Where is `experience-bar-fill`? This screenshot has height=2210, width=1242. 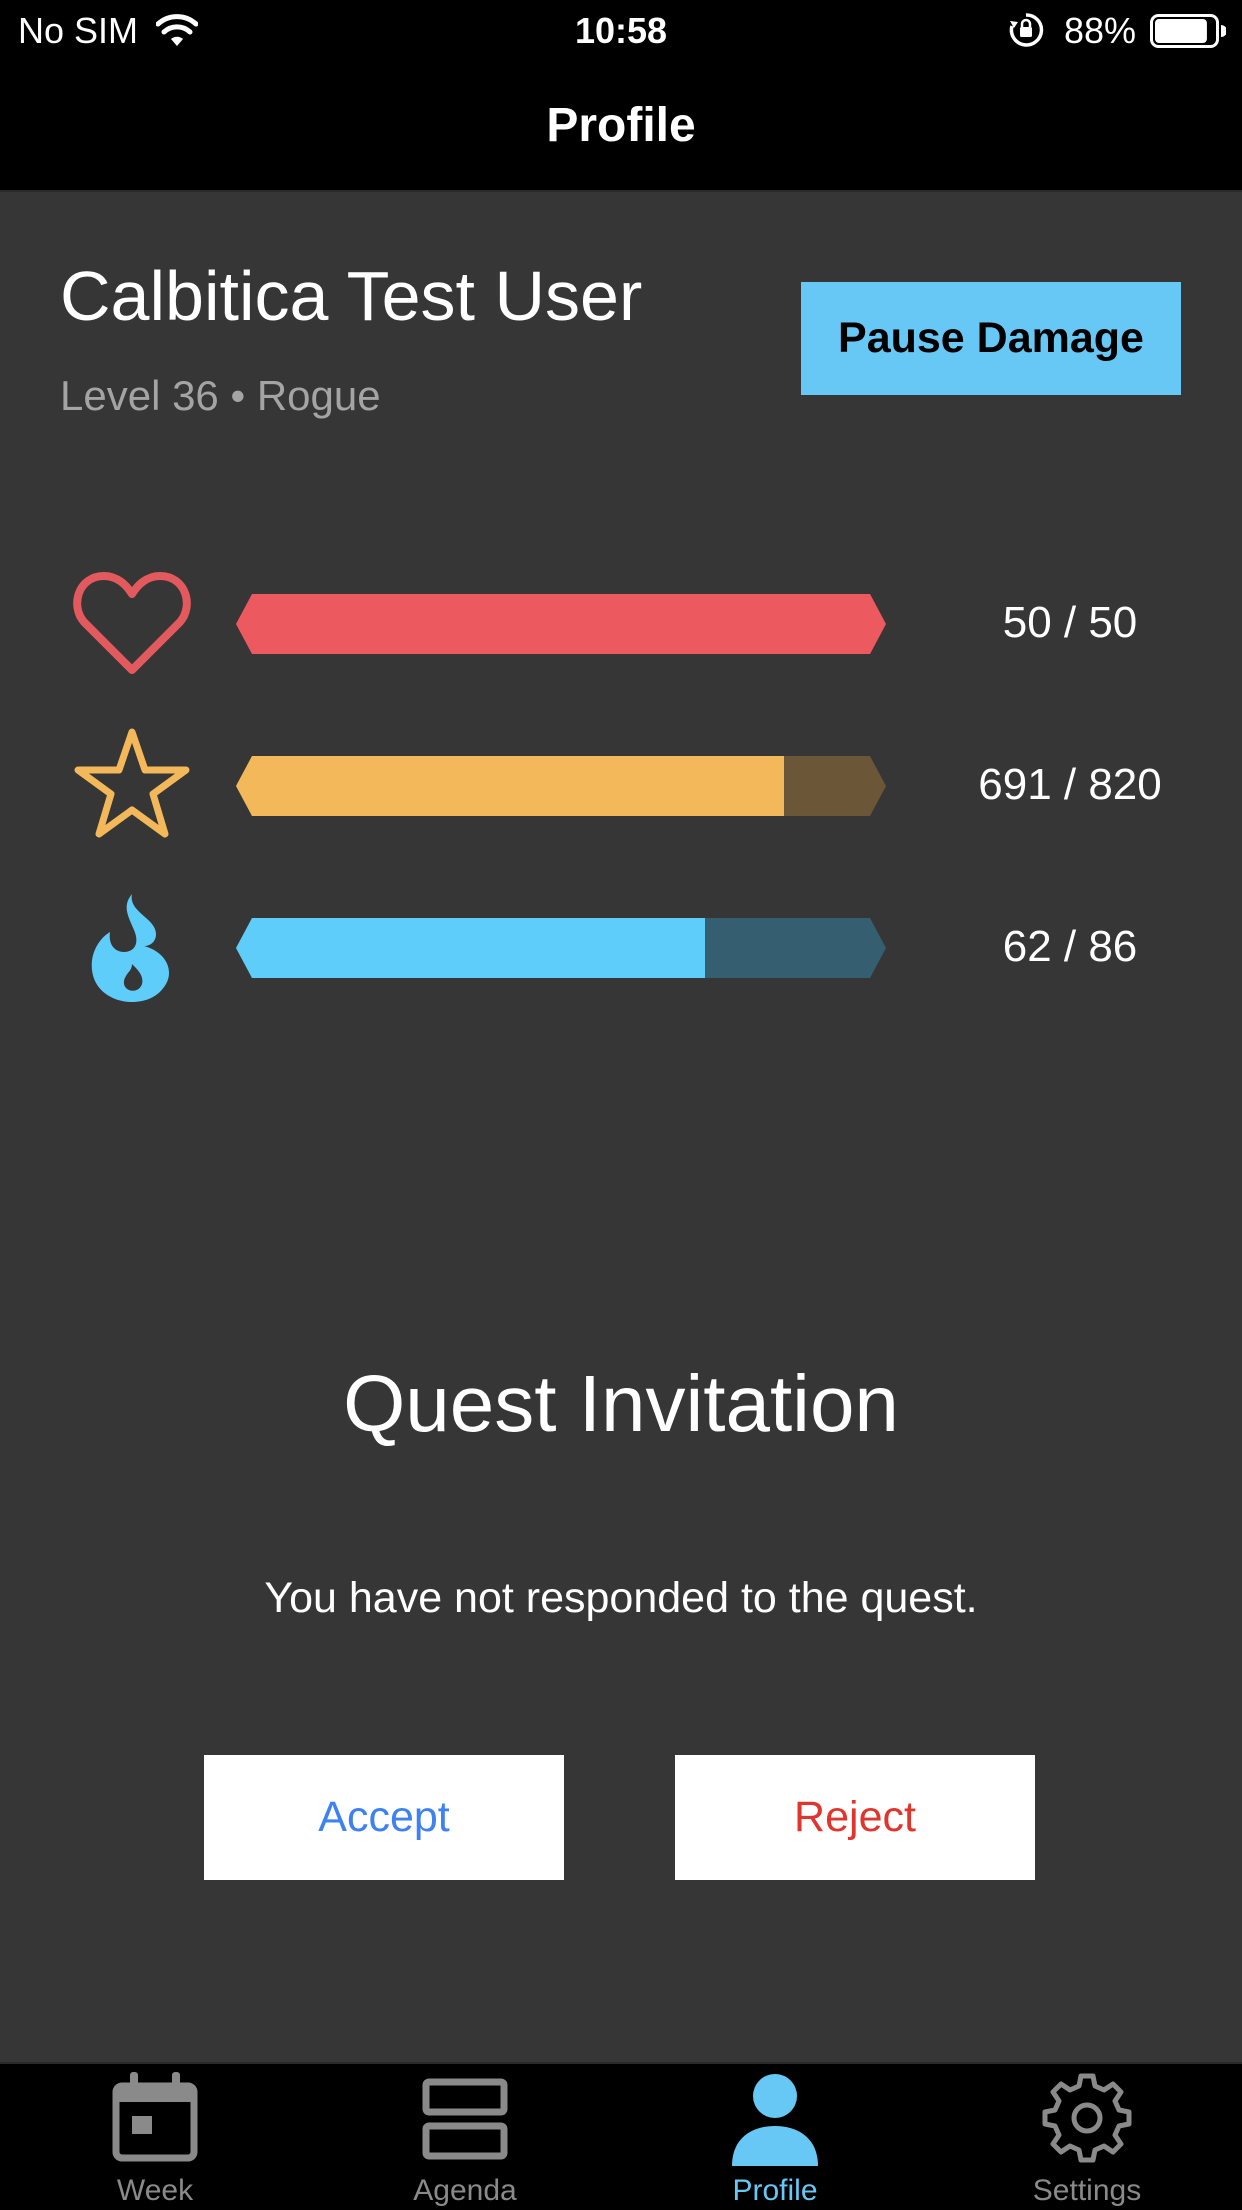
experience-bar-fill is located at coordinates (510, 786).